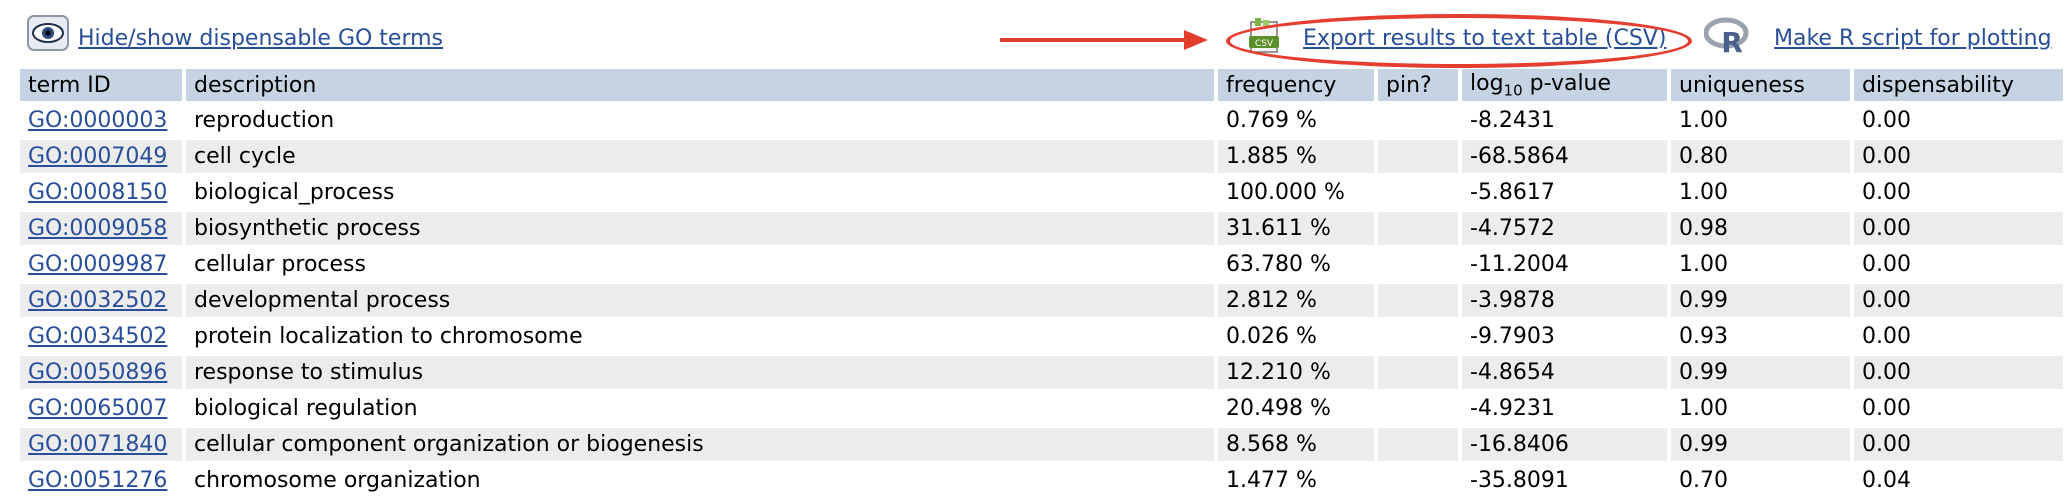  I want to click on pvalue-cell: -16.8406, so click(1564, 444).